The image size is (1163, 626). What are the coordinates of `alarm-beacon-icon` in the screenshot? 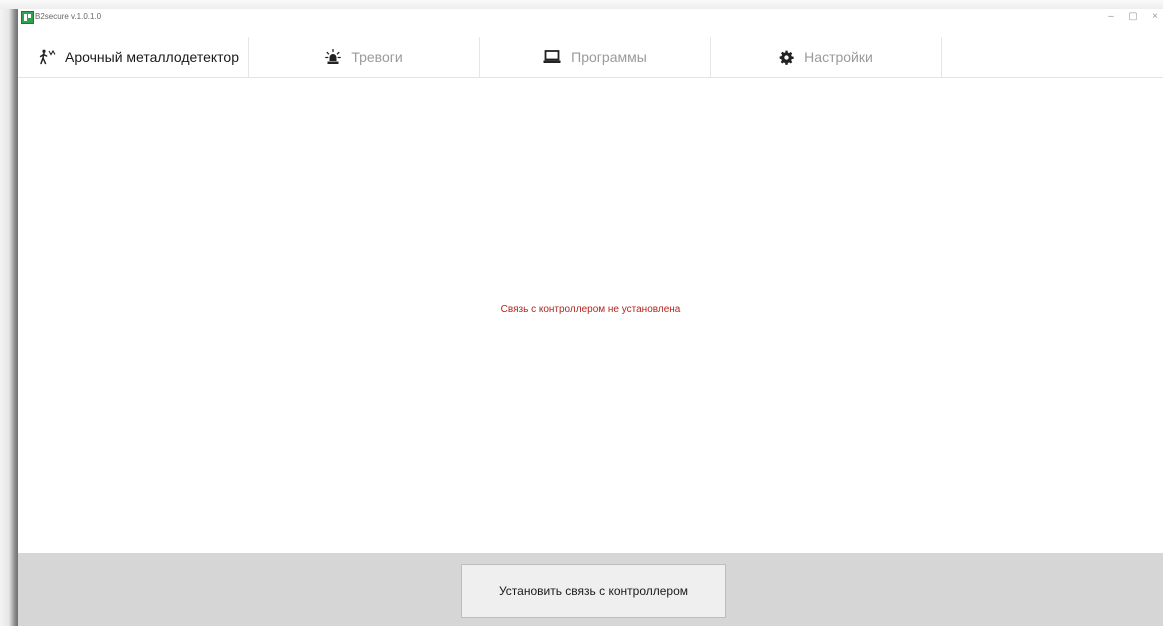 It's located at (333, 57).